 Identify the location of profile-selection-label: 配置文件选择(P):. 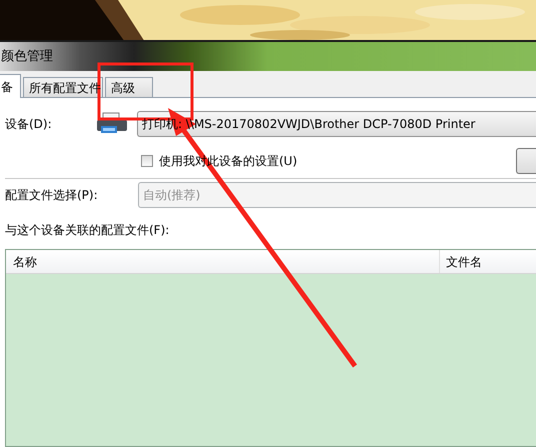
(51, 195).